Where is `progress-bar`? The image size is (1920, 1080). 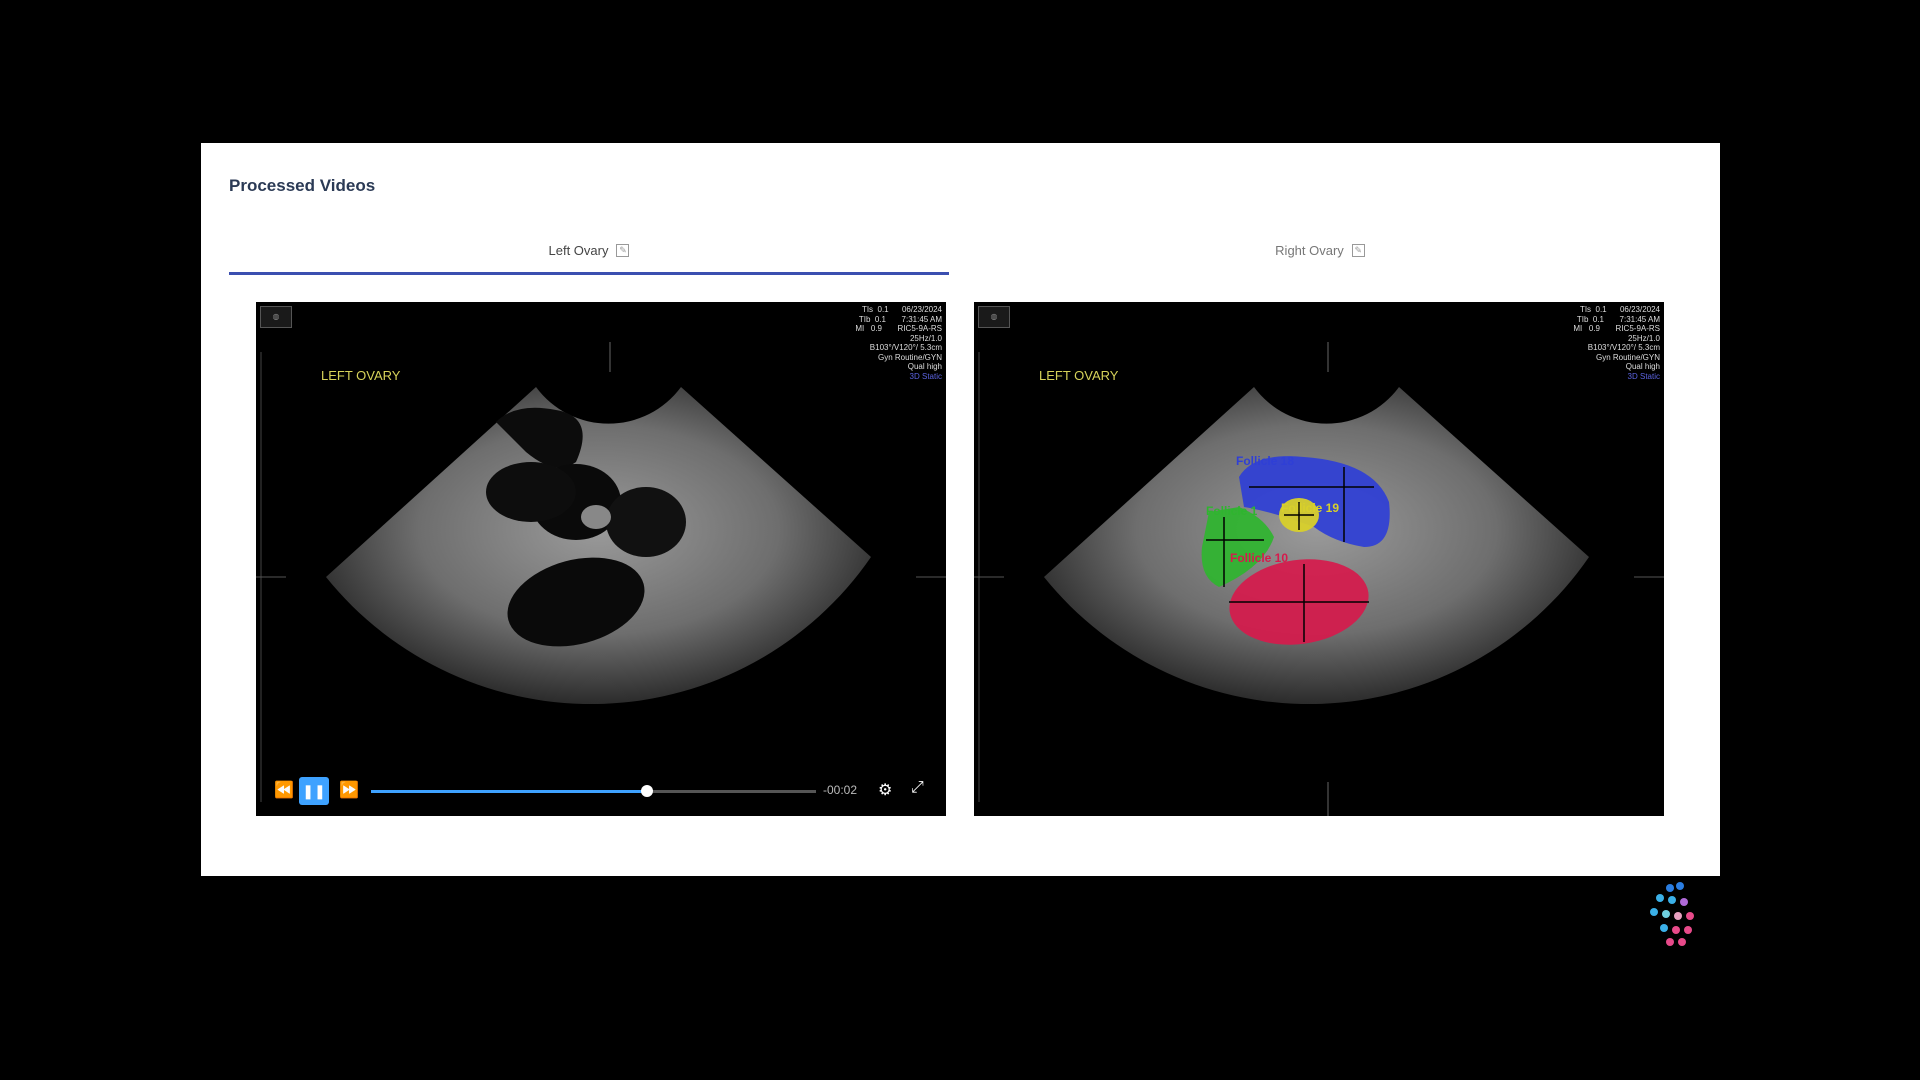
progress-bar is located at coordinates (593, 791).